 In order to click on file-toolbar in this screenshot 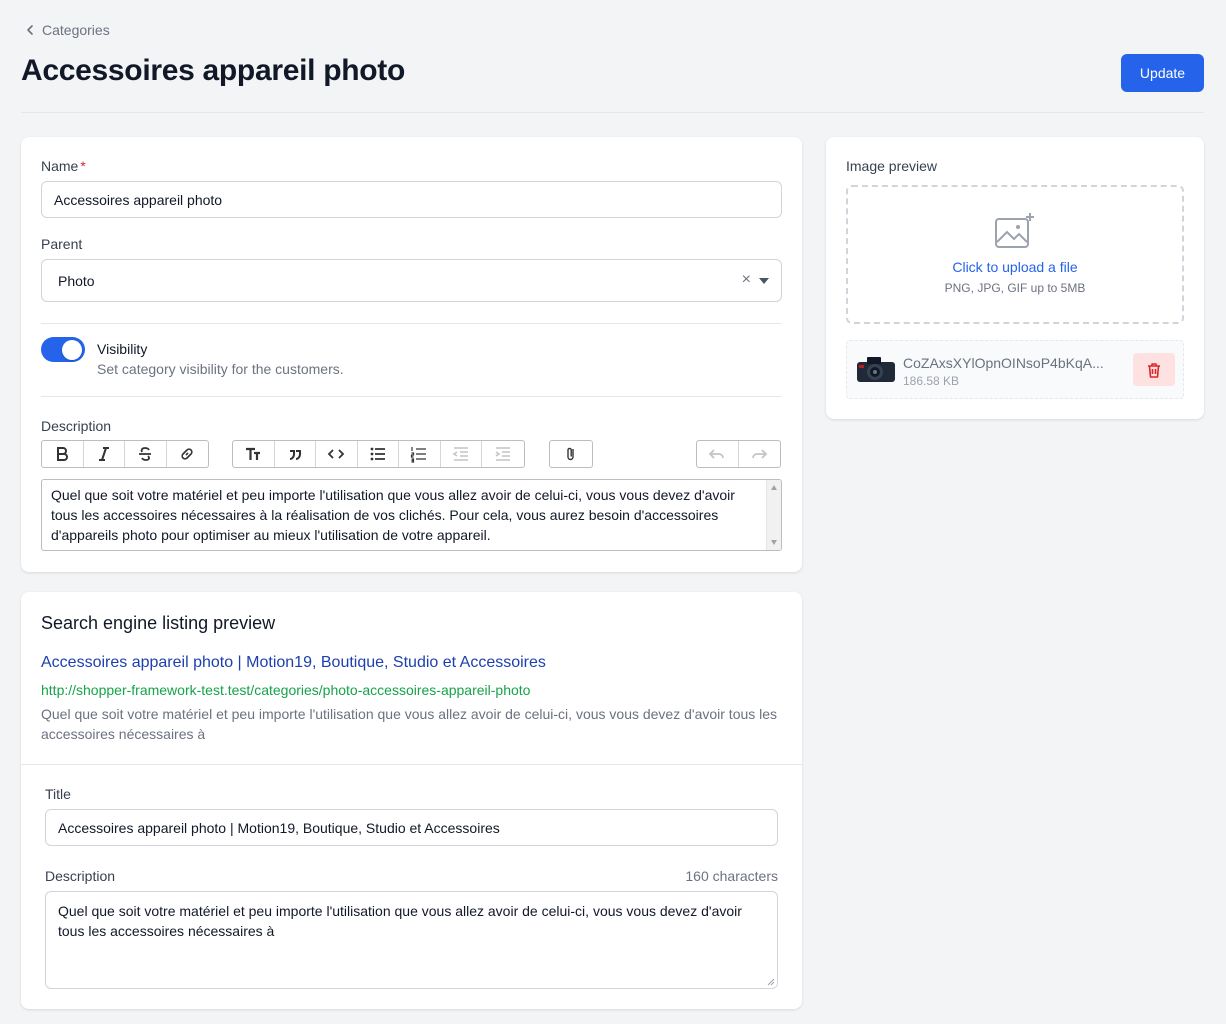, I will do `click(571, 454)`.